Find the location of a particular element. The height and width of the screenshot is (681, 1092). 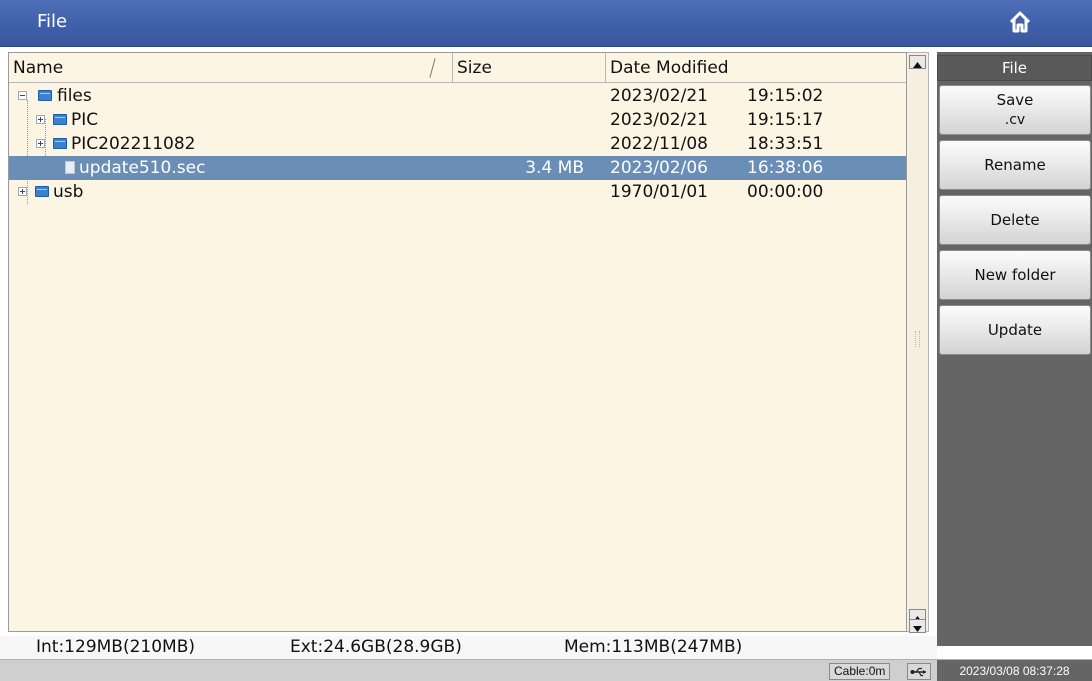

tree-row-usb: usb 1970/01/01 00:00:00 is located at coordinates (457, 192).